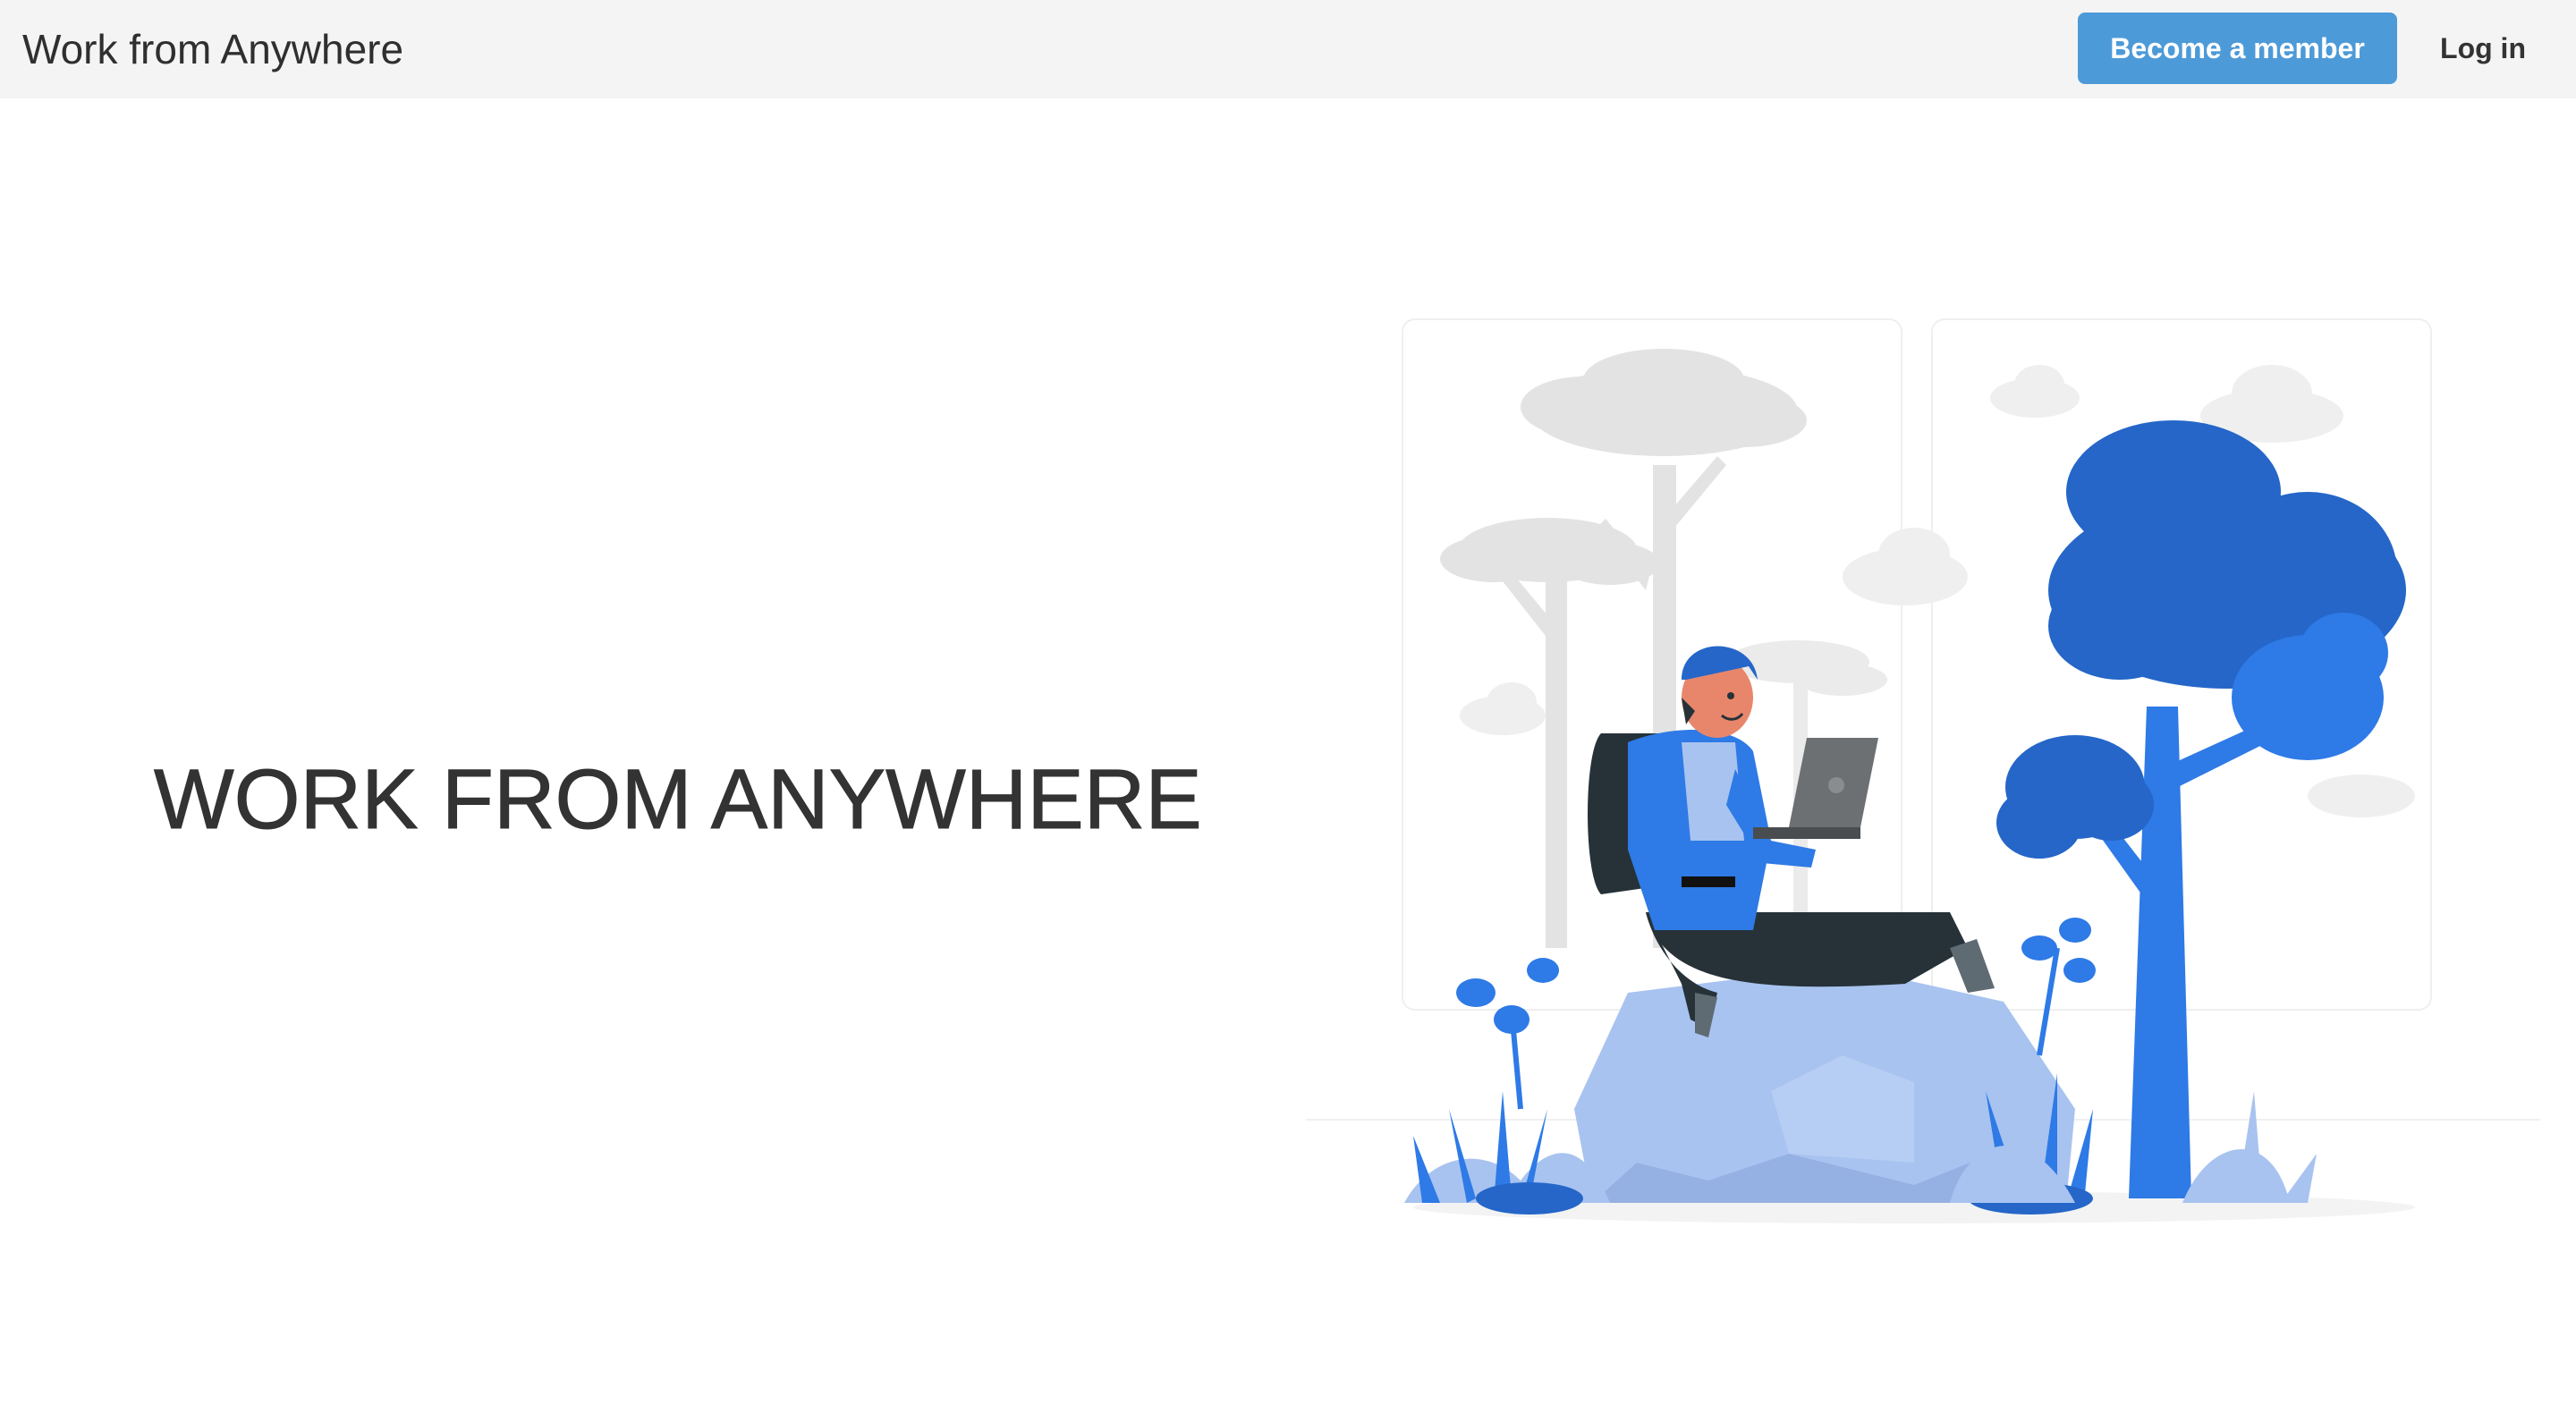 The height and width of the screenshot is (1422, 2576). I want to click on brand-title: Work from Anywhere, so click(212, 49).